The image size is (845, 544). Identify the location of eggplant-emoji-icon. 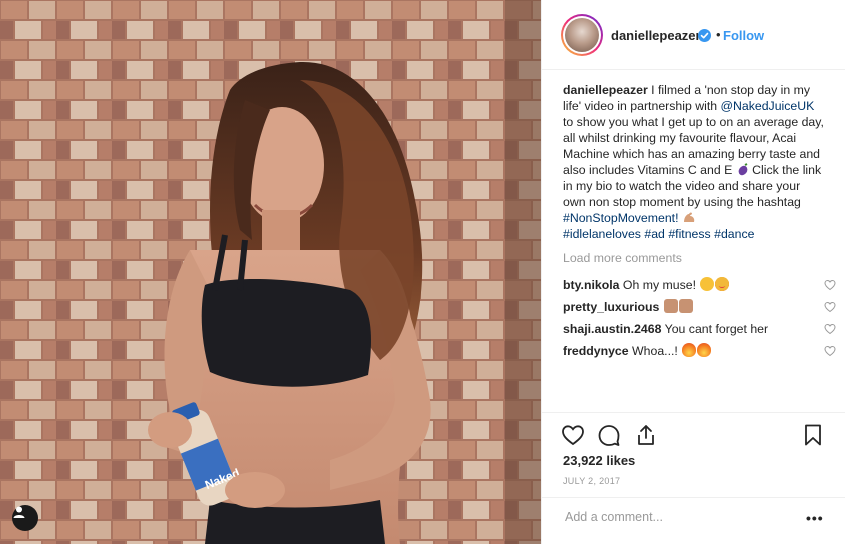
(743, 169).